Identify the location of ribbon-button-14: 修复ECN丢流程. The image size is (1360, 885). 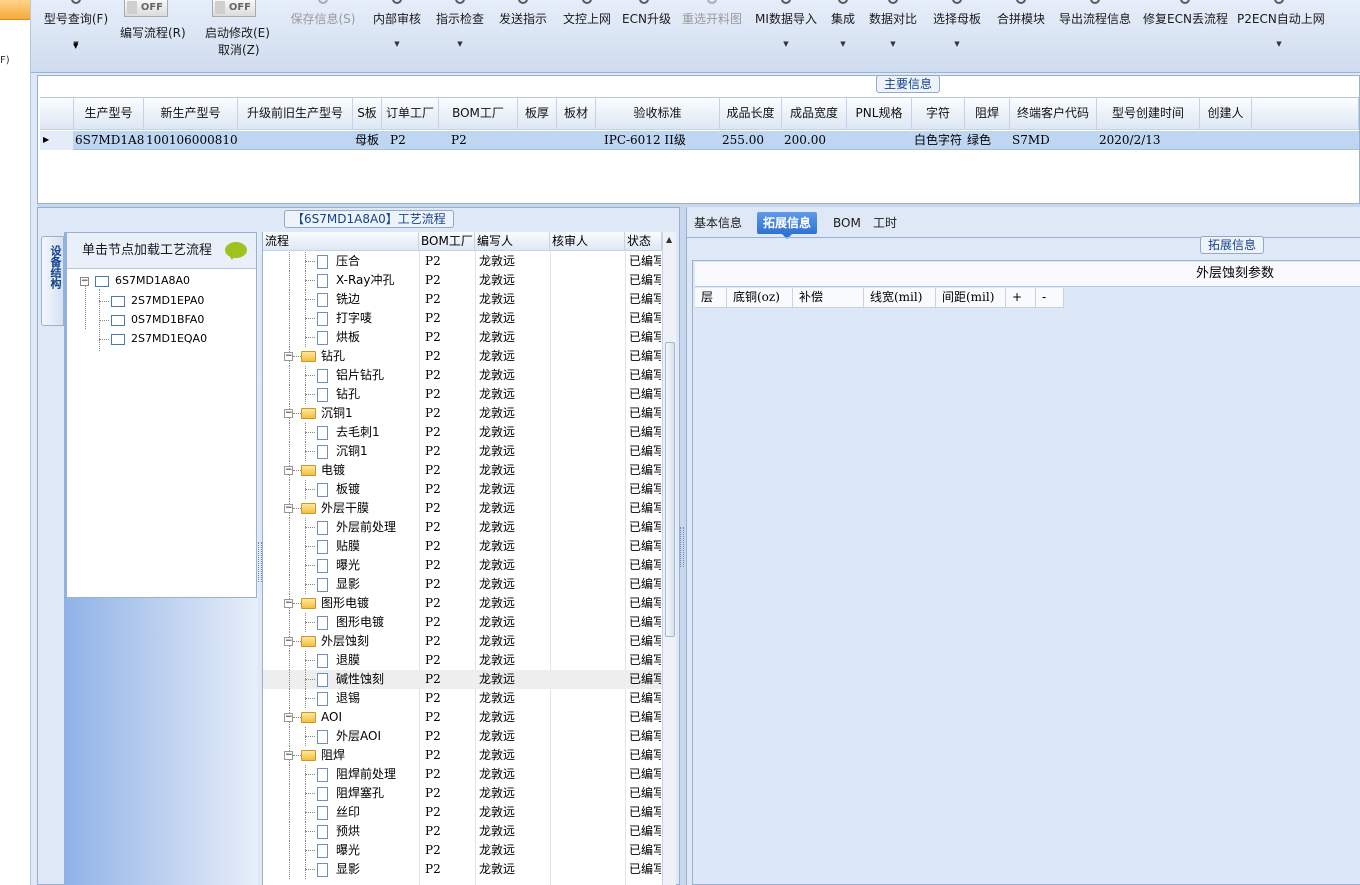
(1185, 36).